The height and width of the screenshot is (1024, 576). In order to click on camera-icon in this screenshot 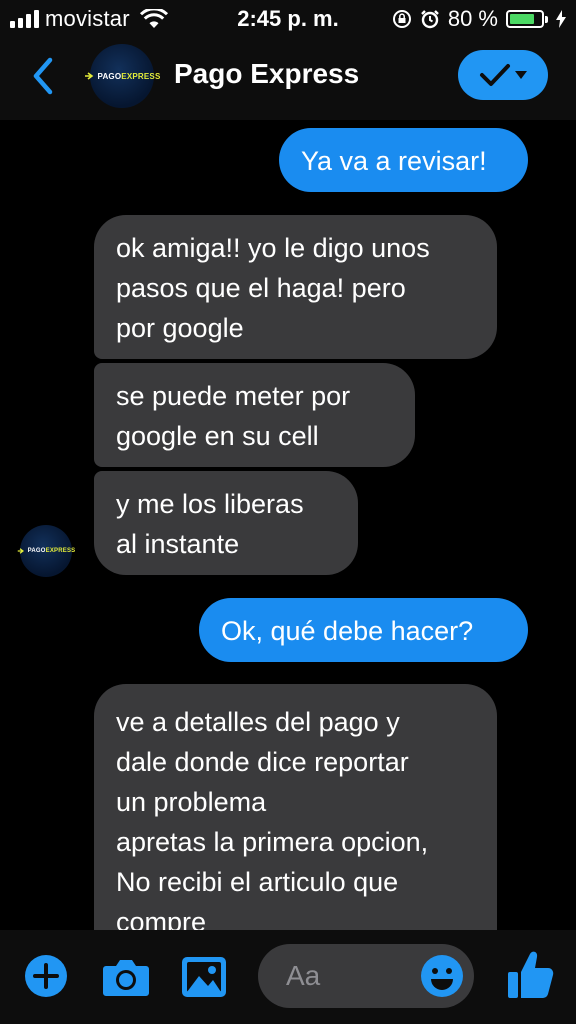, I will do `click(126, 977)`.